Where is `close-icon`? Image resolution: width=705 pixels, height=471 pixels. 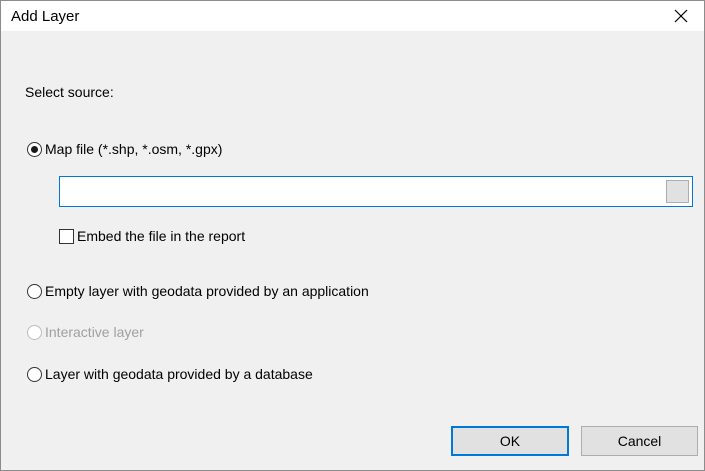
close-icon is located at coordinates (681, 16).